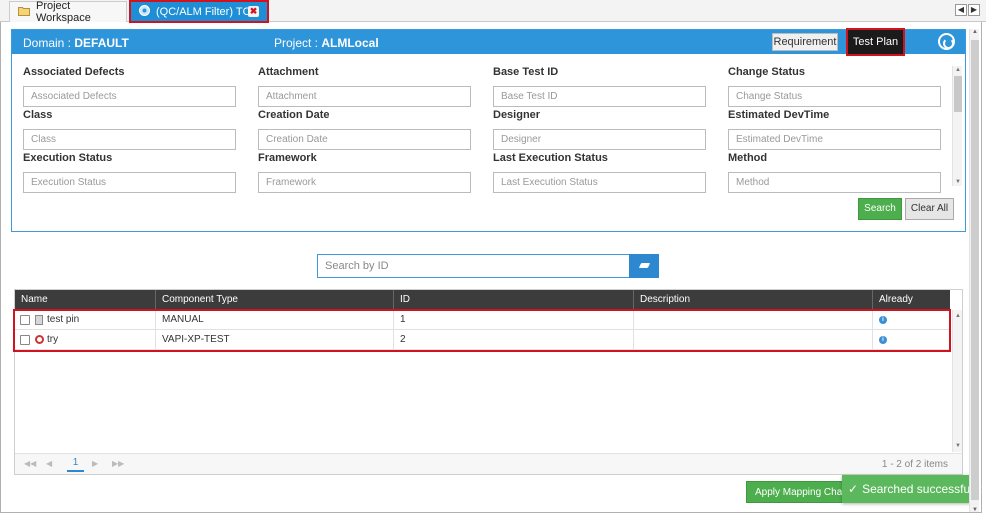  Describe the element at coordinates (85, 320) in the screenshot. I see `cell-name: test pin` at that location.